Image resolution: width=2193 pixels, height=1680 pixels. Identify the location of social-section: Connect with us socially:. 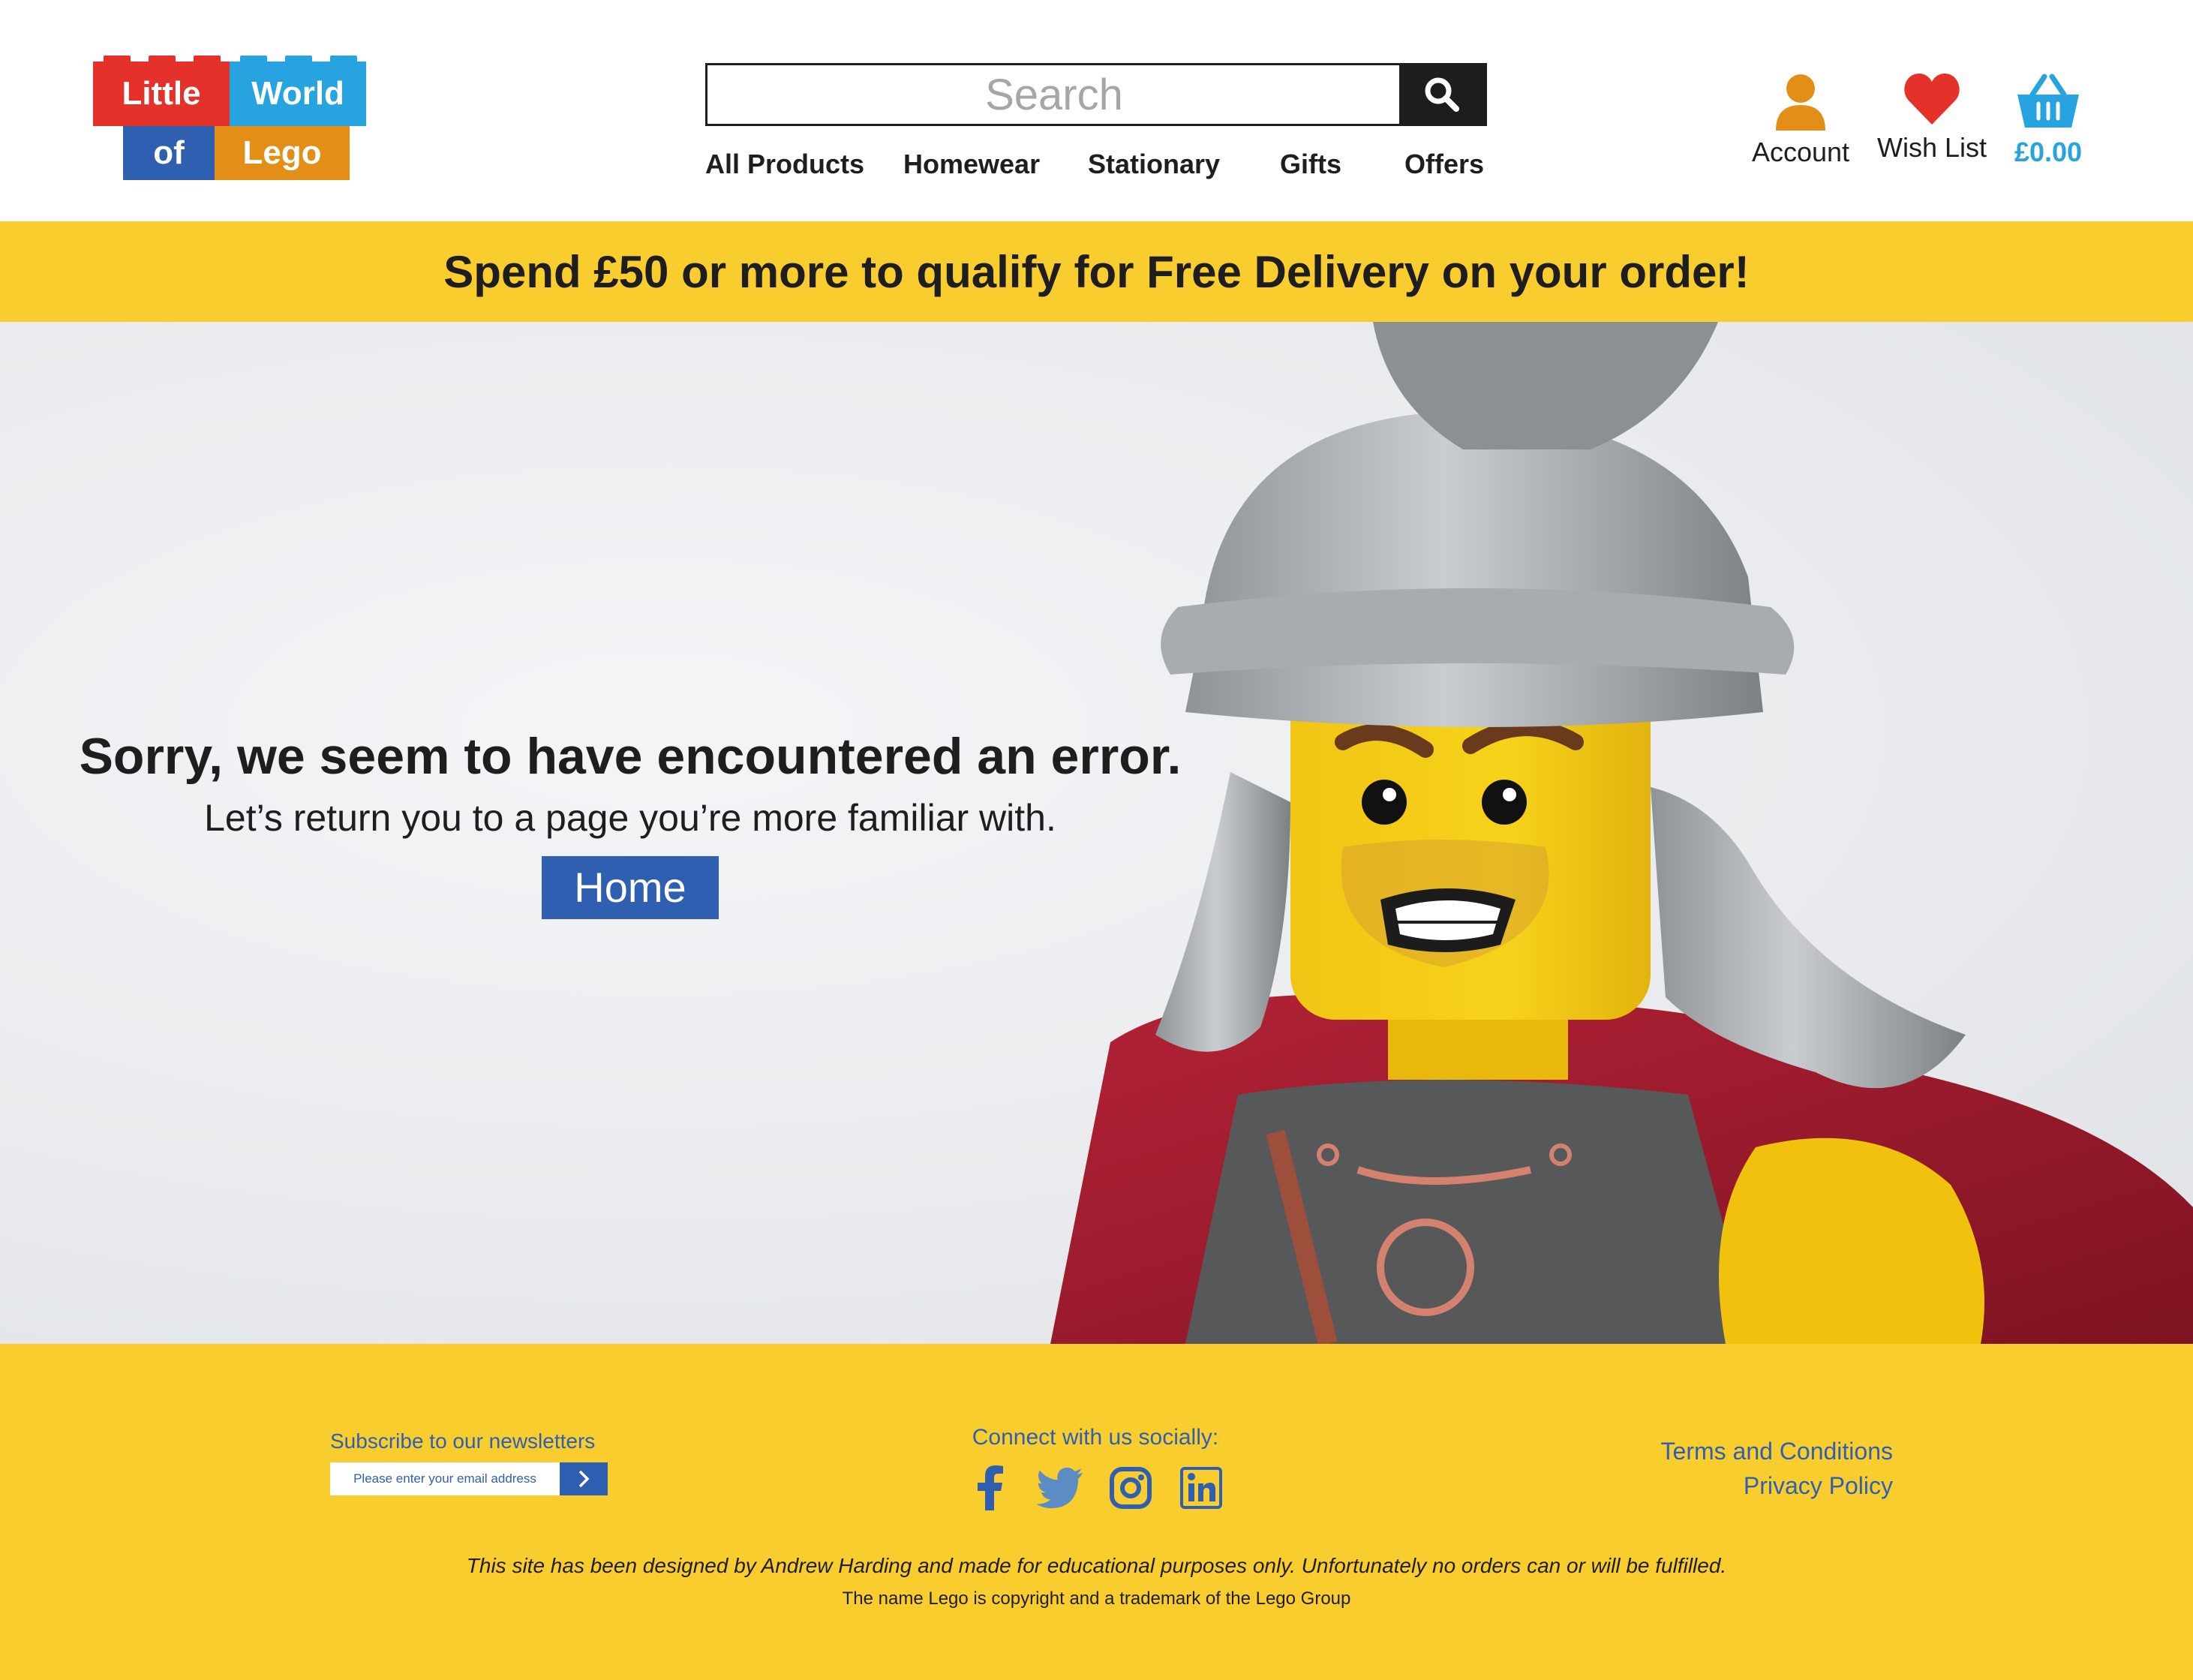
(1095, 1468).